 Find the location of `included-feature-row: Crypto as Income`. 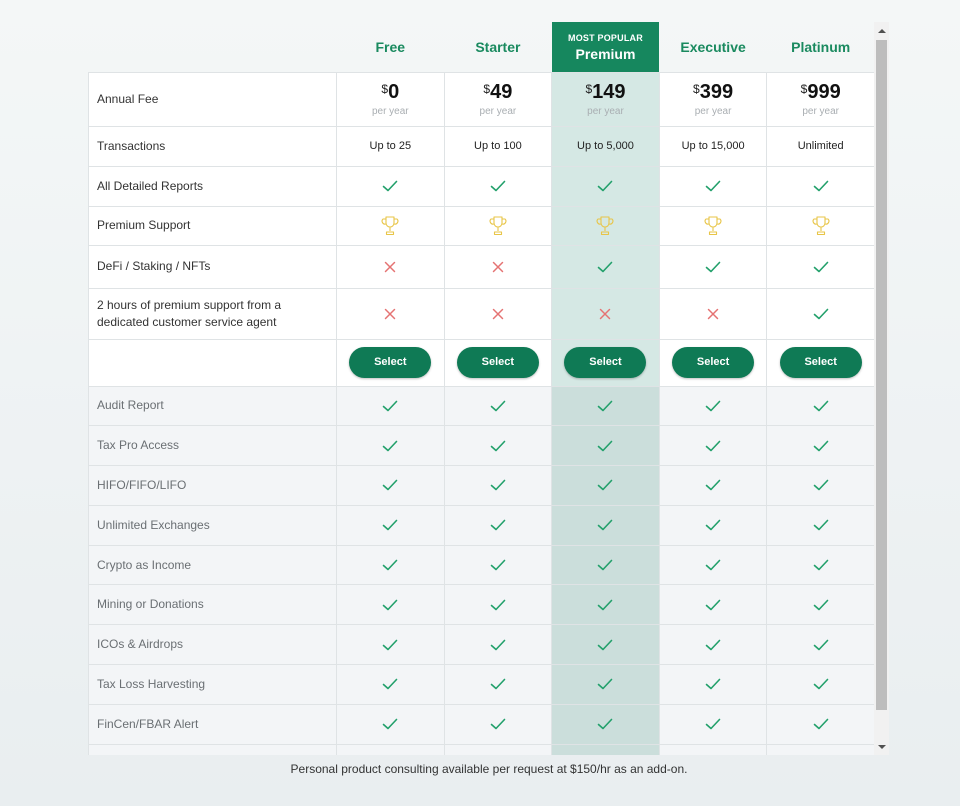

included-feature-row: Crypto as Income is located at coordinates (481, 565).